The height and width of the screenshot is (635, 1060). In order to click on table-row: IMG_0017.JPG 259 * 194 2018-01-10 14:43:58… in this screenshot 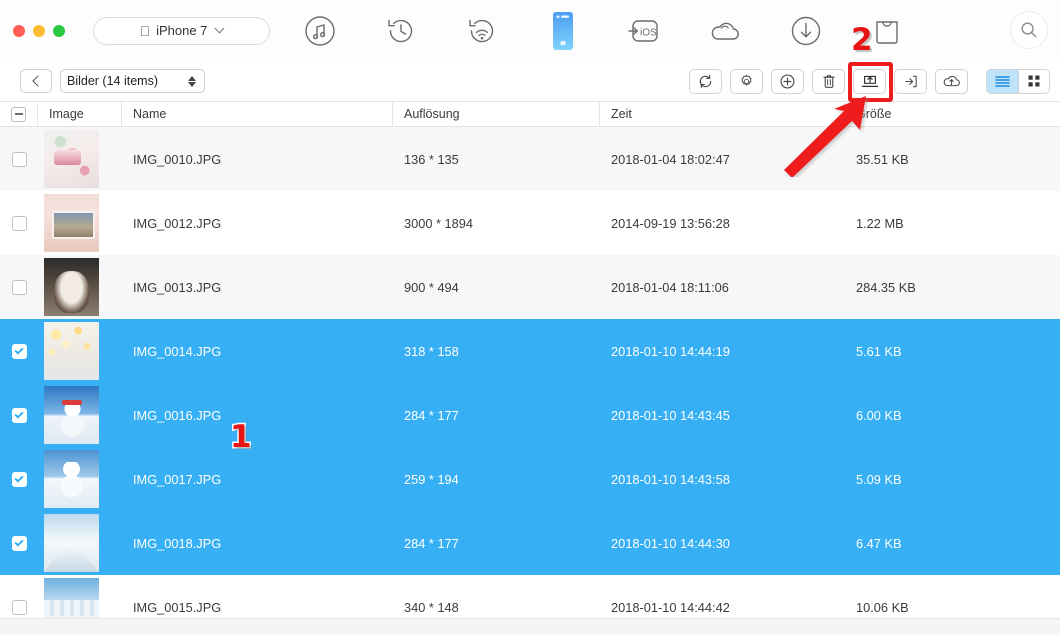, I will do `click(530, 479)`.